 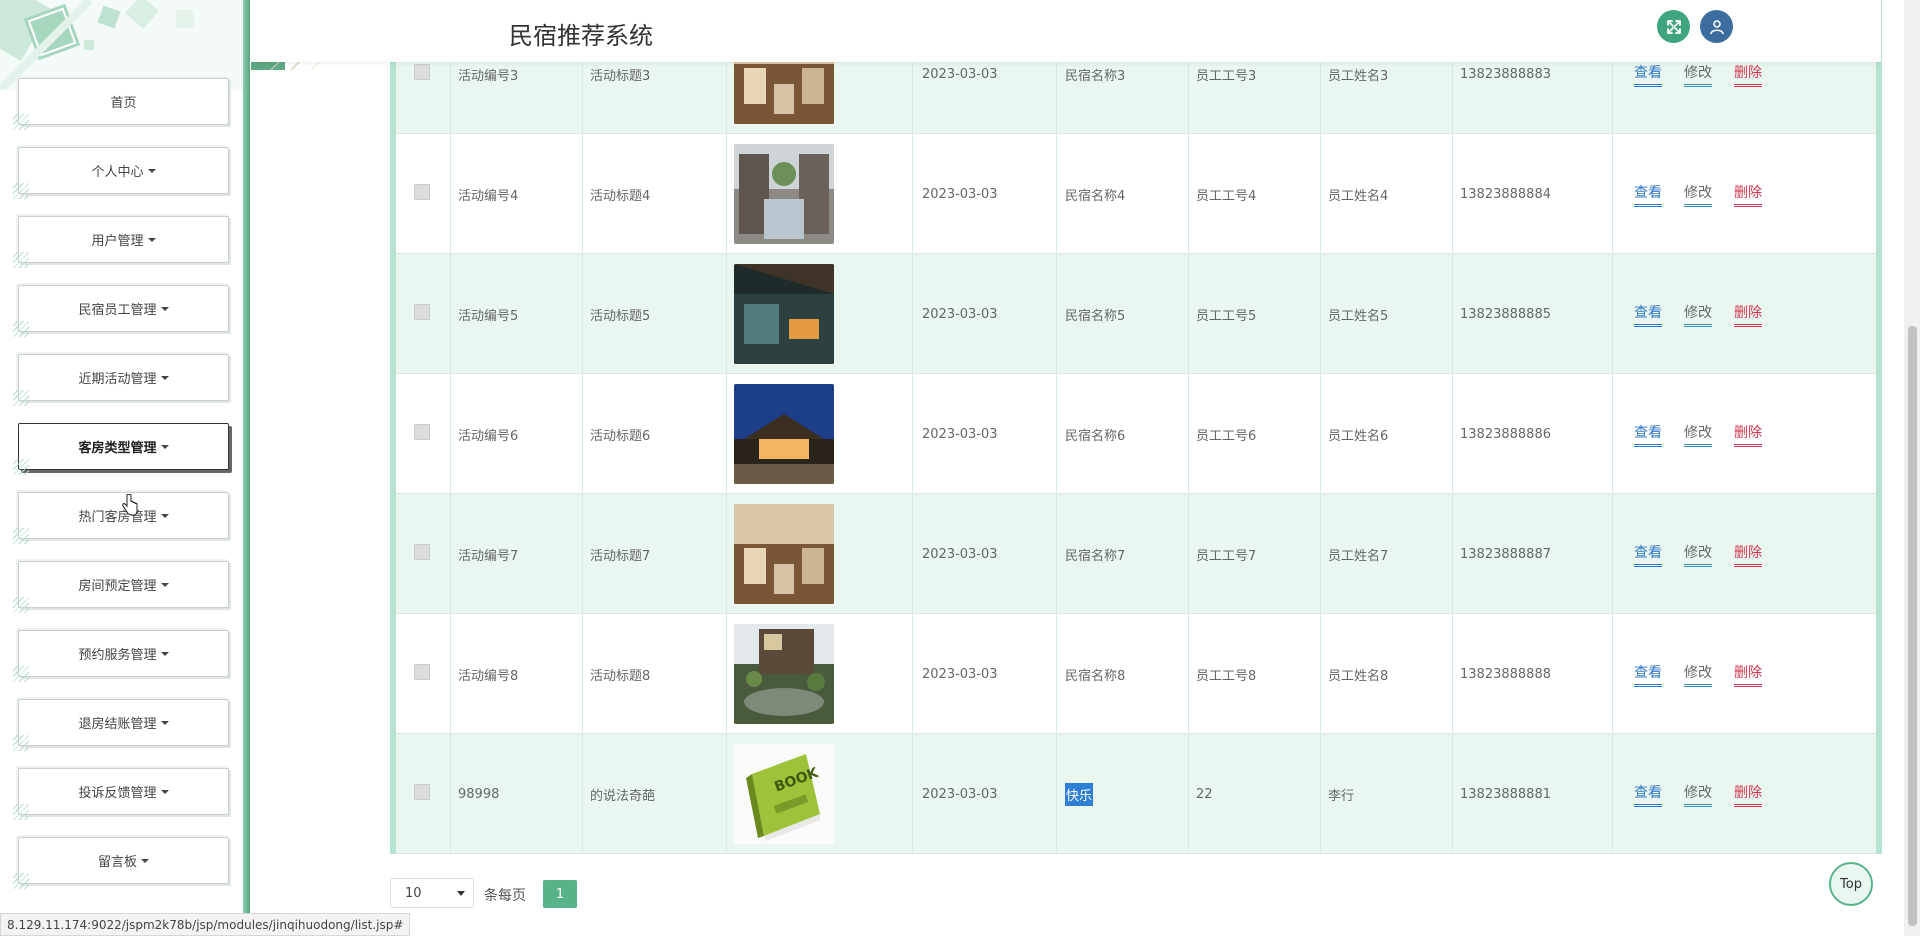 What do you see at coordinates (1358, 196) in the screenshot?
I see `cell-text: 员工姓名4` at bounding box center [1358, 196].